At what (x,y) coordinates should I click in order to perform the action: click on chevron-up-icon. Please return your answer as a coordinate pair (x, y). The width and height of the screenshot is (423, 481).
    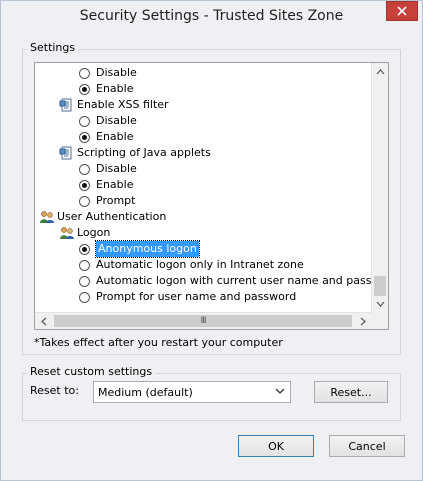
    Looking at the image, I should click on (380, 71).